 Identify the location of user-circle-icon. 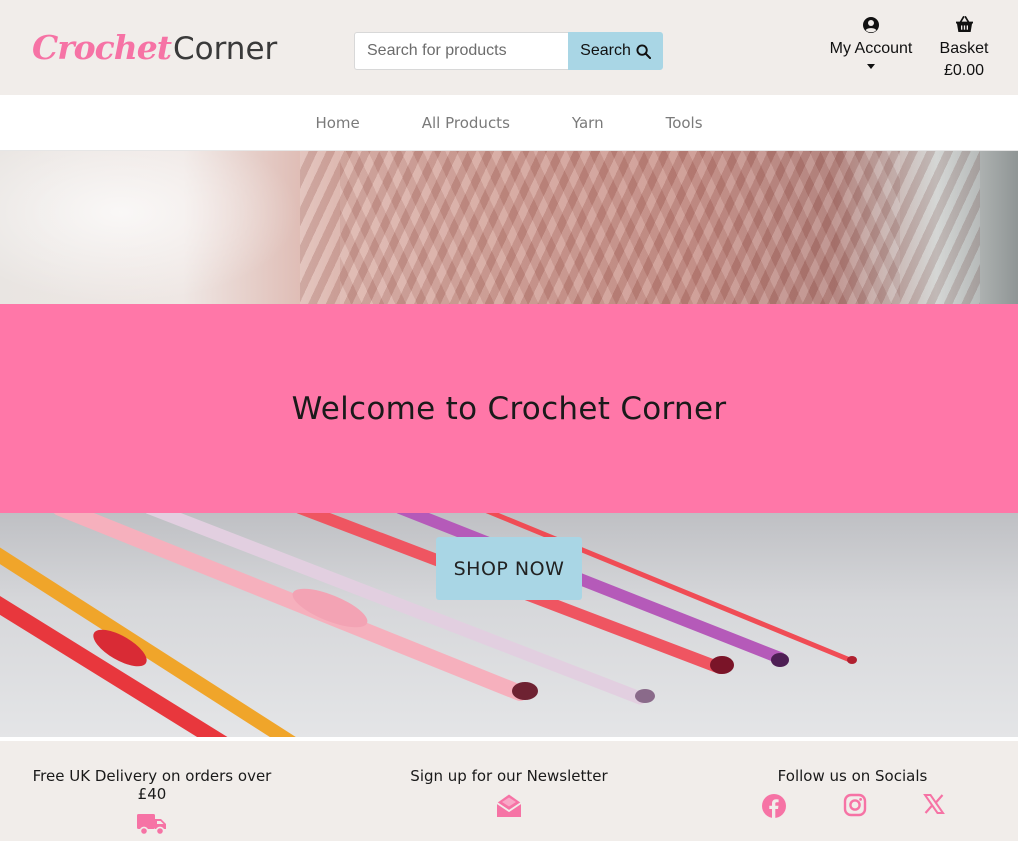
(871, 27).